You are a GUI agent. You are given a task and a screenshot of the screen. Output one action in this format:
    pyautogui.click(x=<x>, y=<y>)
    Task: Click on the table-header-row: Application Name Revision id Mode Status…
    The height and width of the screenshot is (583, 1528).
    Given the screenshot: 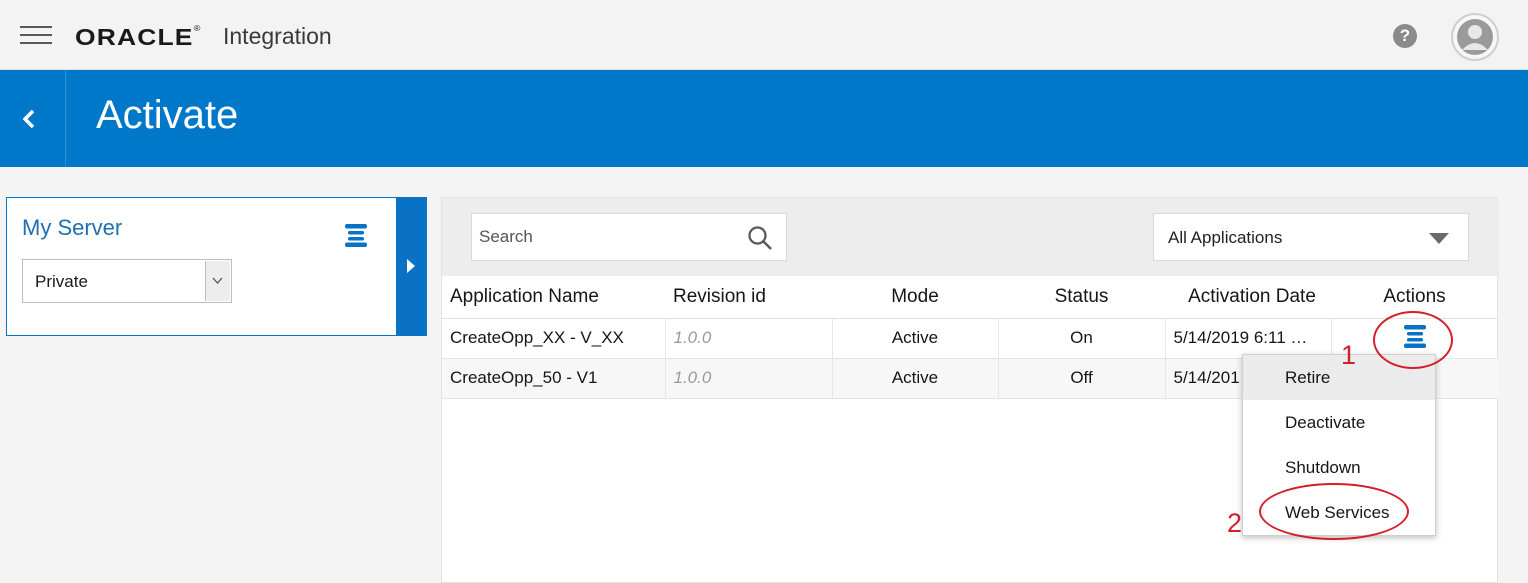 What is the action you would take?
    pyautogui.click(x=970, y=297)
    